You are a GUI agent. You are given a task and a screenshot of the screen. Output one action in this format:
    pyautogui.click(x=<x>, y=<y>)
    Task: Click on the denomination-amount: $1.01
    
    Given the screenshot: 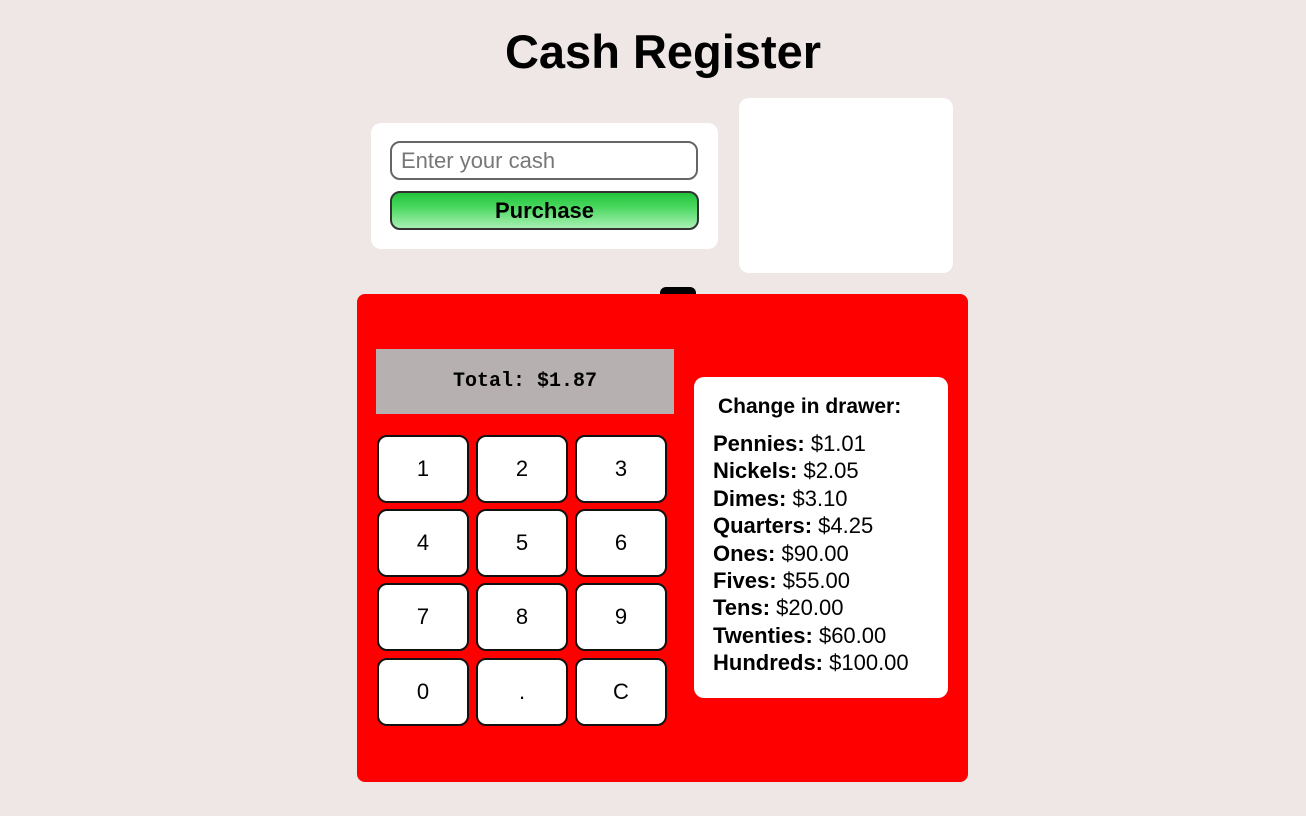 What is the action you would take?
    pyautogui.click(x=838, y=443)
    